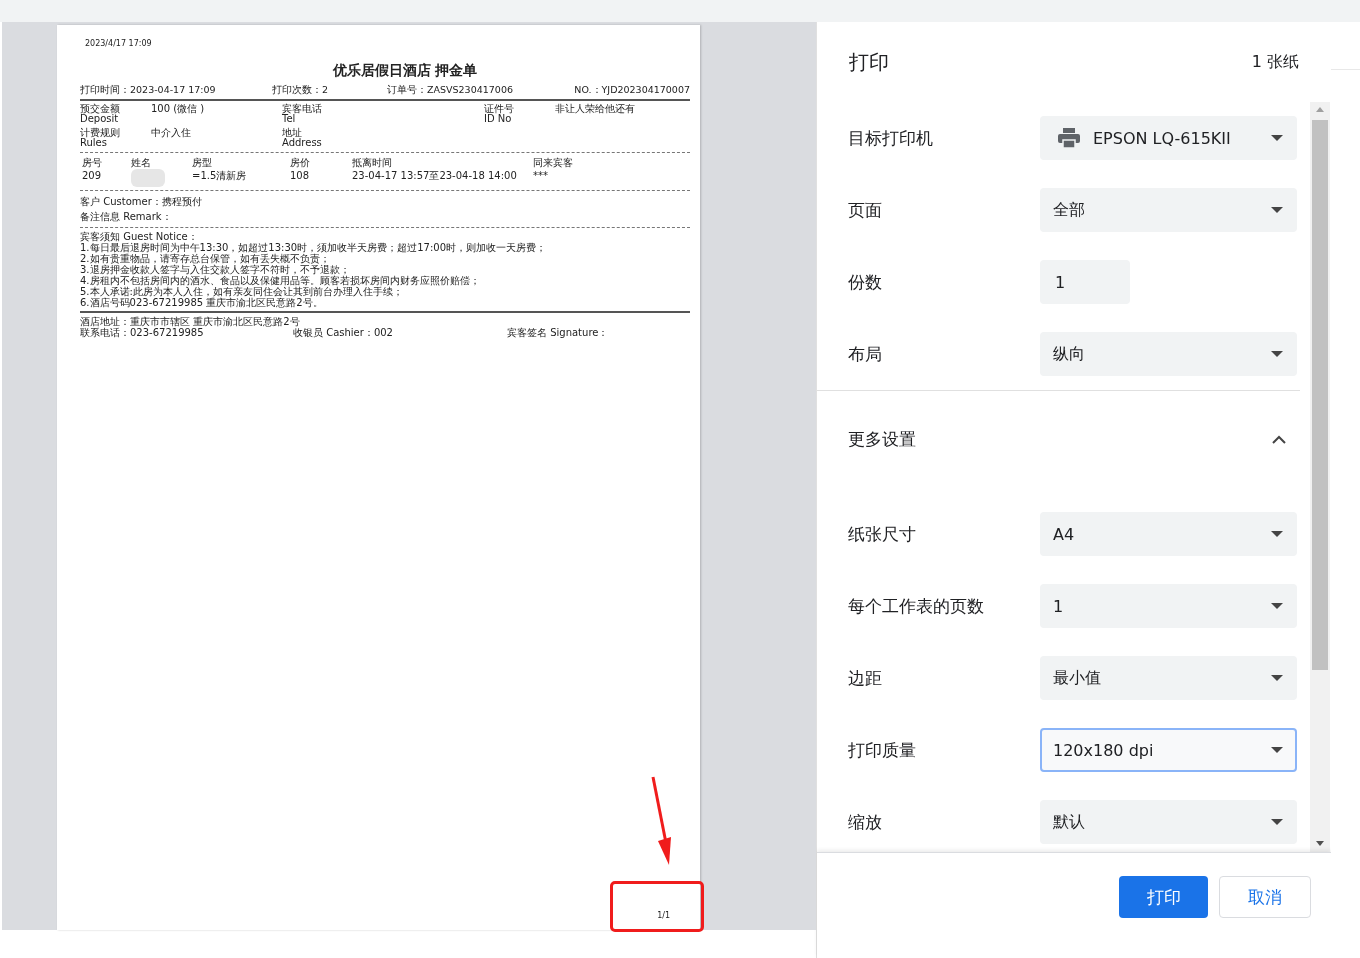 The image size is (1360, 958). I want to click on setting-label: 布局, so click(865, 354).